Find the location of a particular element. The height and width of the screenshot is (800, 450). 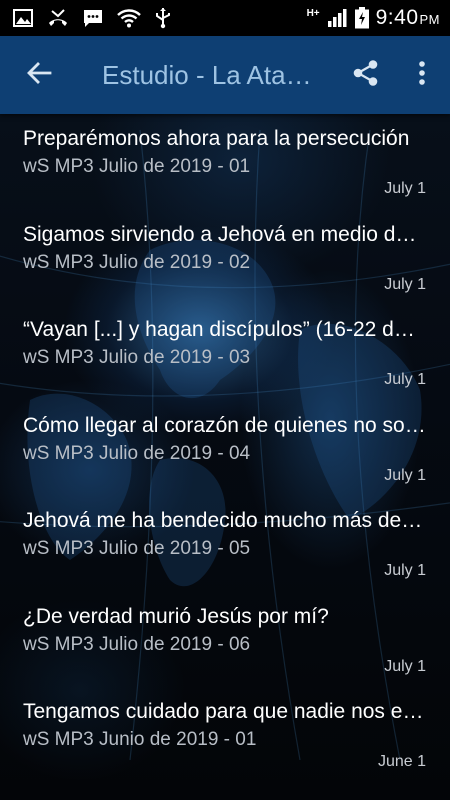

app-bar: Estudio - La Atalaya is located at coordinates (225, 75).